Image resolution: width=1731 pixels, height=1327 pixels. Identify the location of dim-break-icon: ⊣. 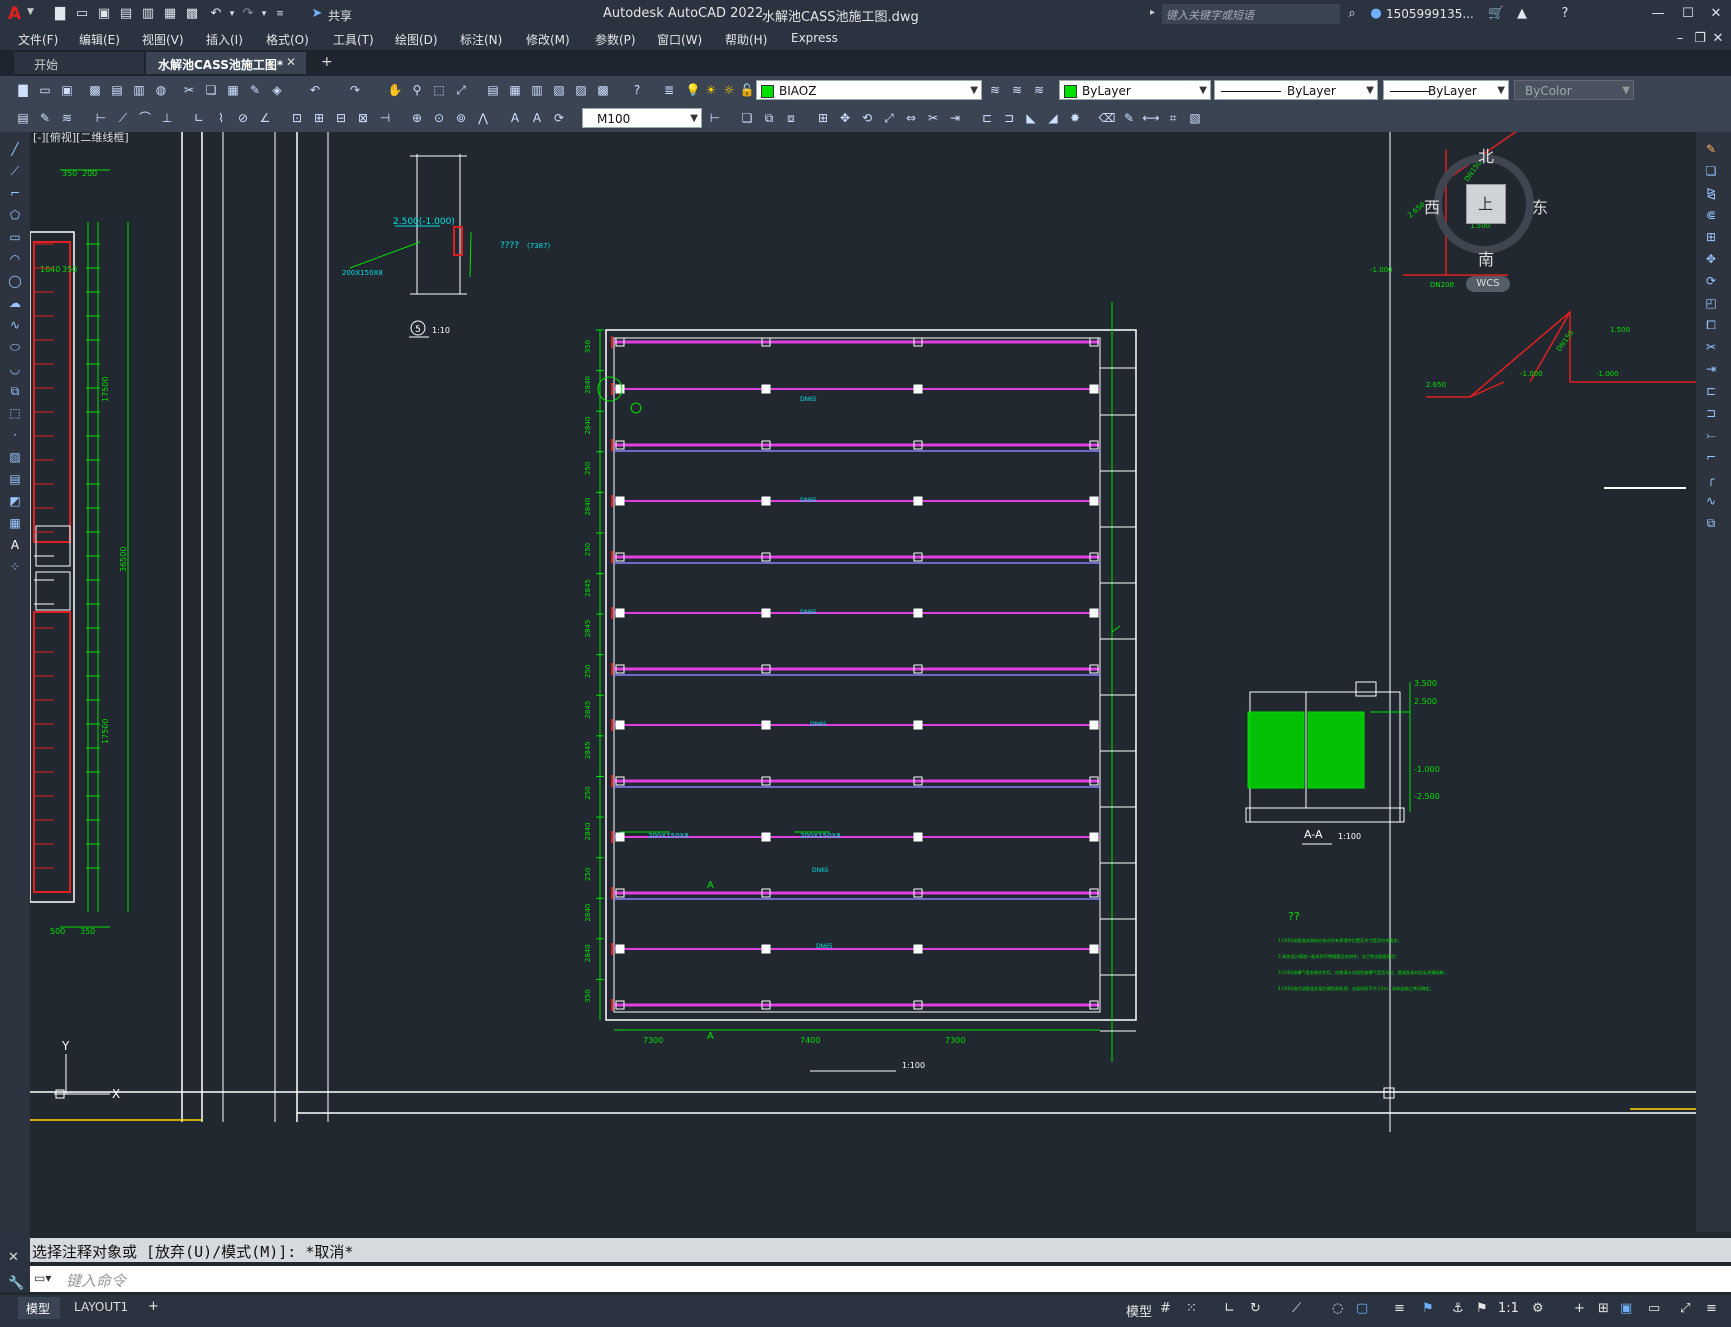
(385, 118).